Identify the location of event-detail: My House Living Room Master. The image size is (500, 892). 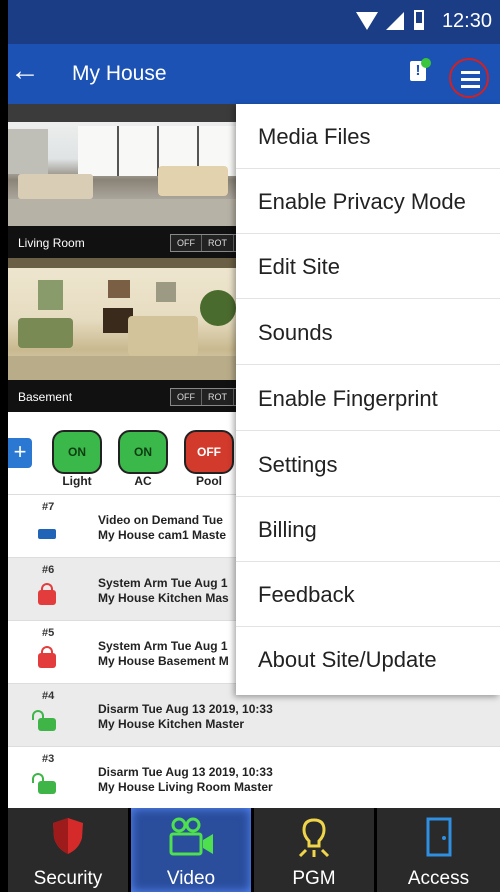
(185, 787).